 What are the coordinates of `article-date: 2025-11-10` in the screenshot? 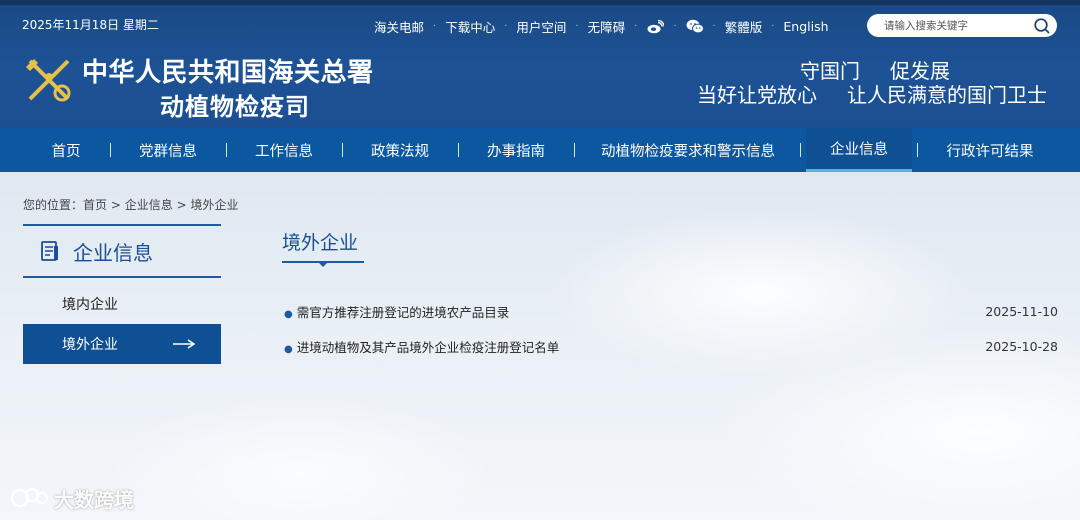 It's located at (1021, 311).